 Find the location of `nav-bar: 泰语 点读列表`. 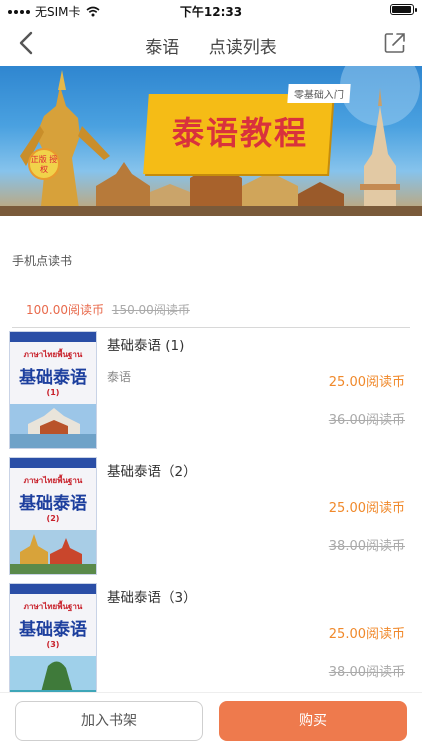

nav-bar: 泰语 点读列表 is located at coordinates (211, 43).